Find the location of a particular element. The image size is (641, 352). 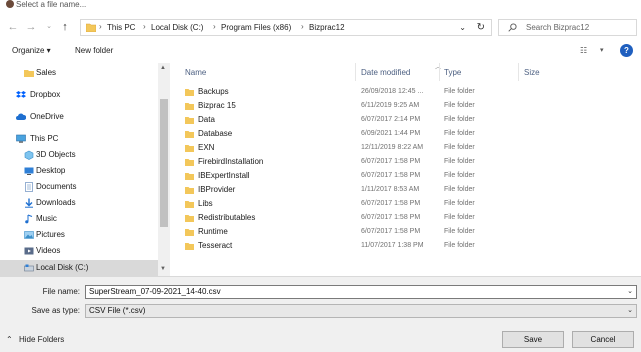

table-row: IBProvider 1/11/2017 8:53 AM File folder is located at coordinates (391, 190).